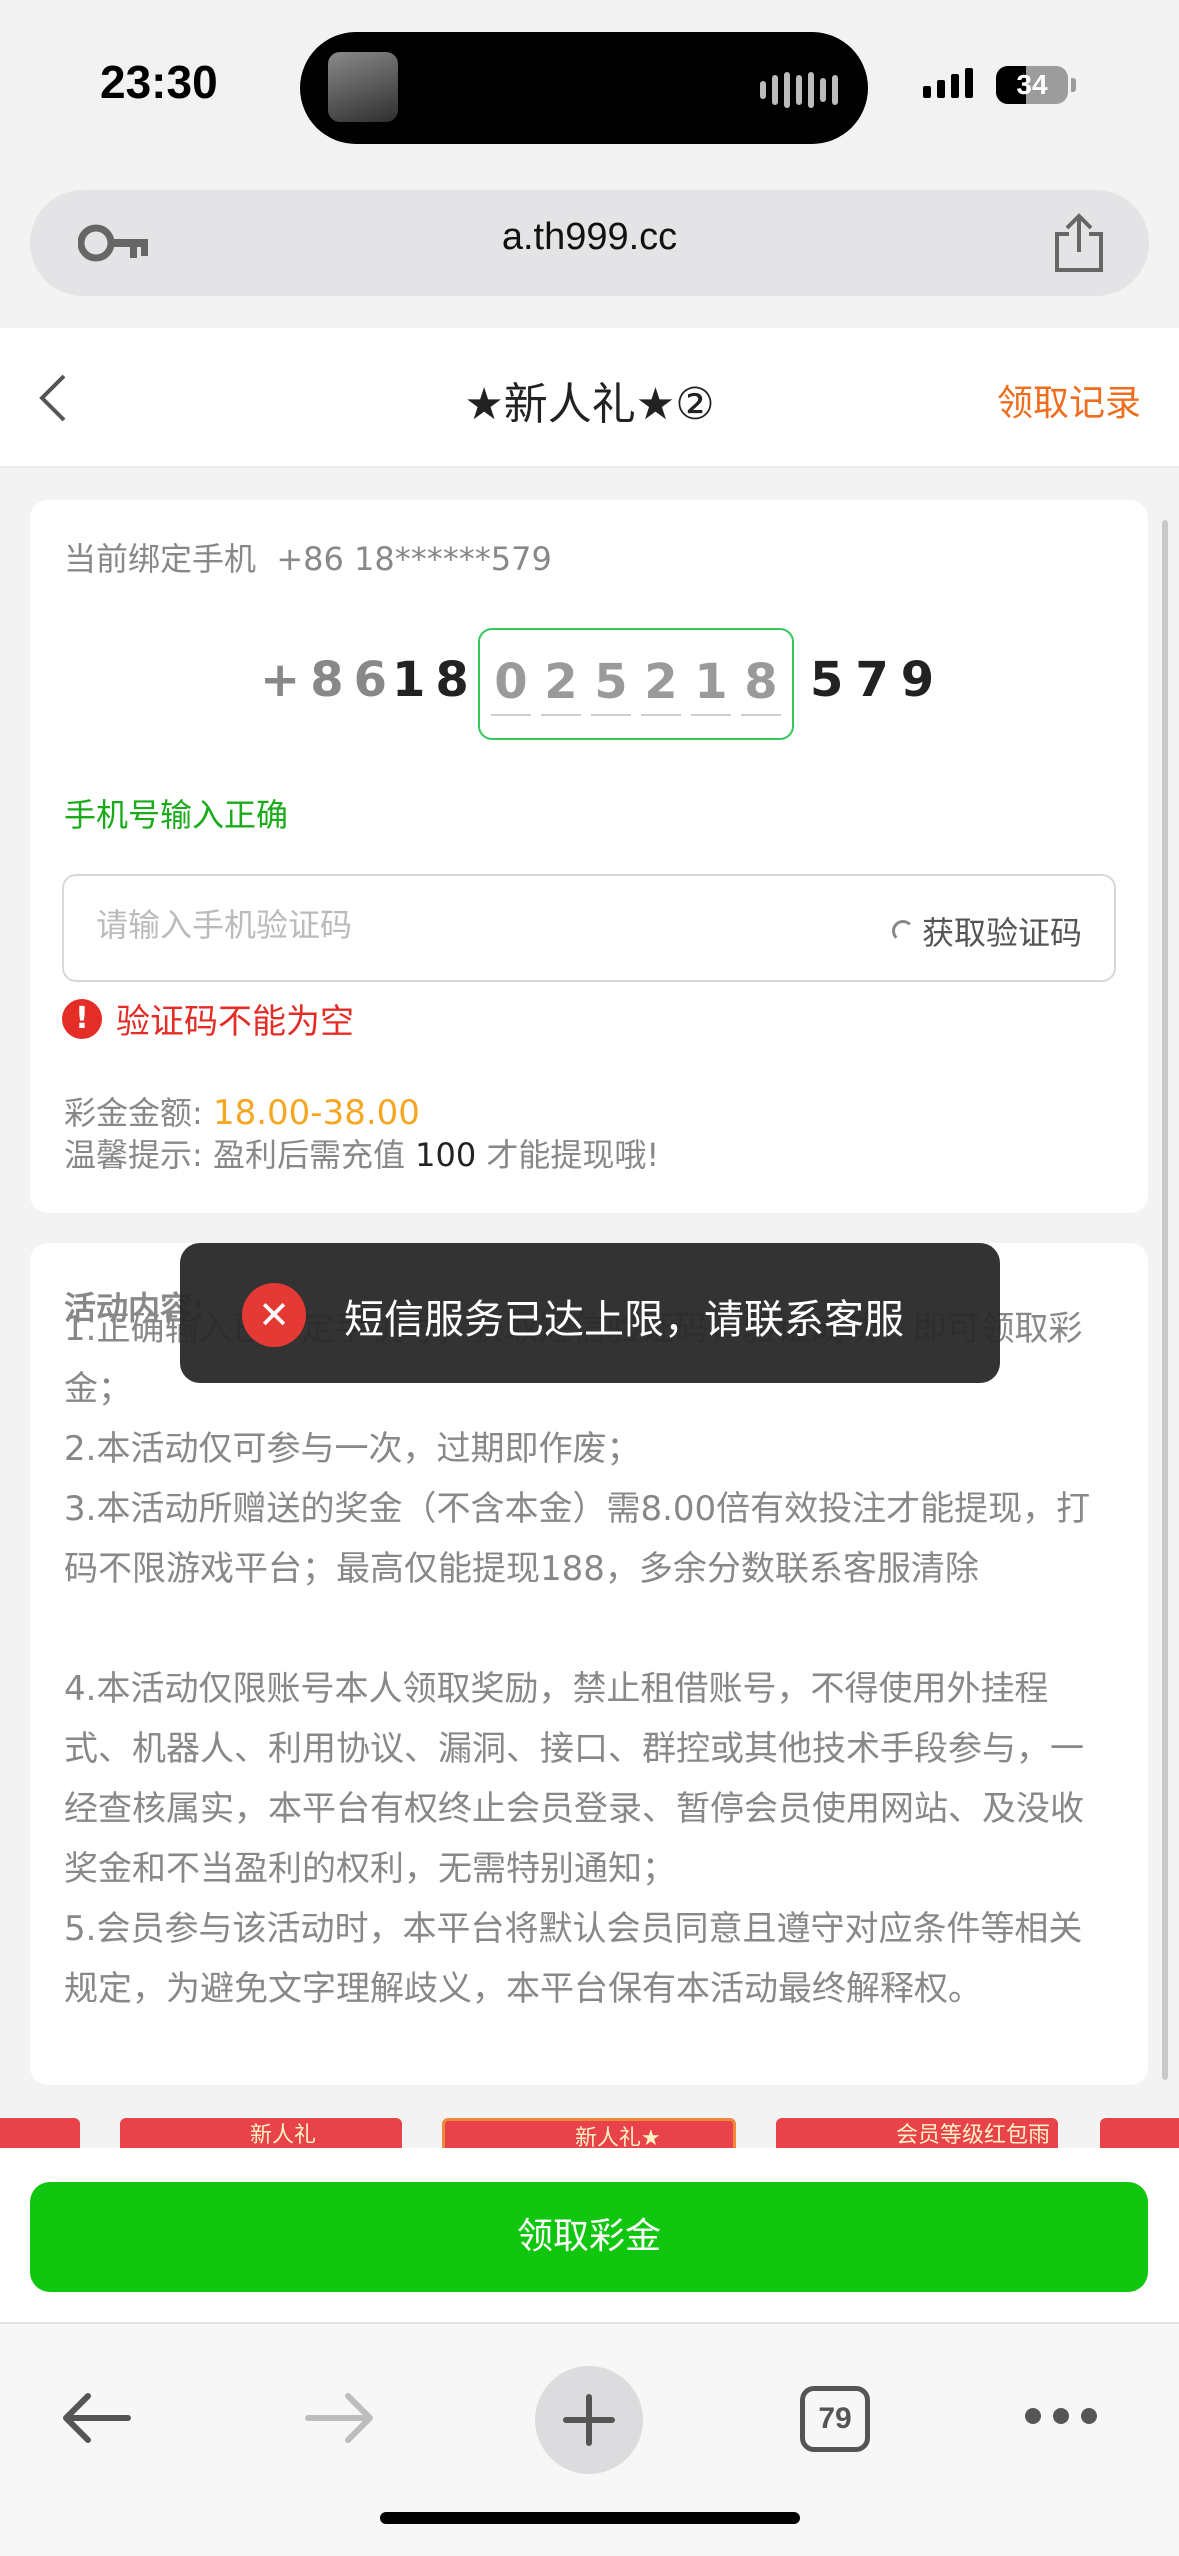  What do you see at coordinates (590, 2518) in the screenshot?
I see `home-indicator` at bounding box center [590, 2518].